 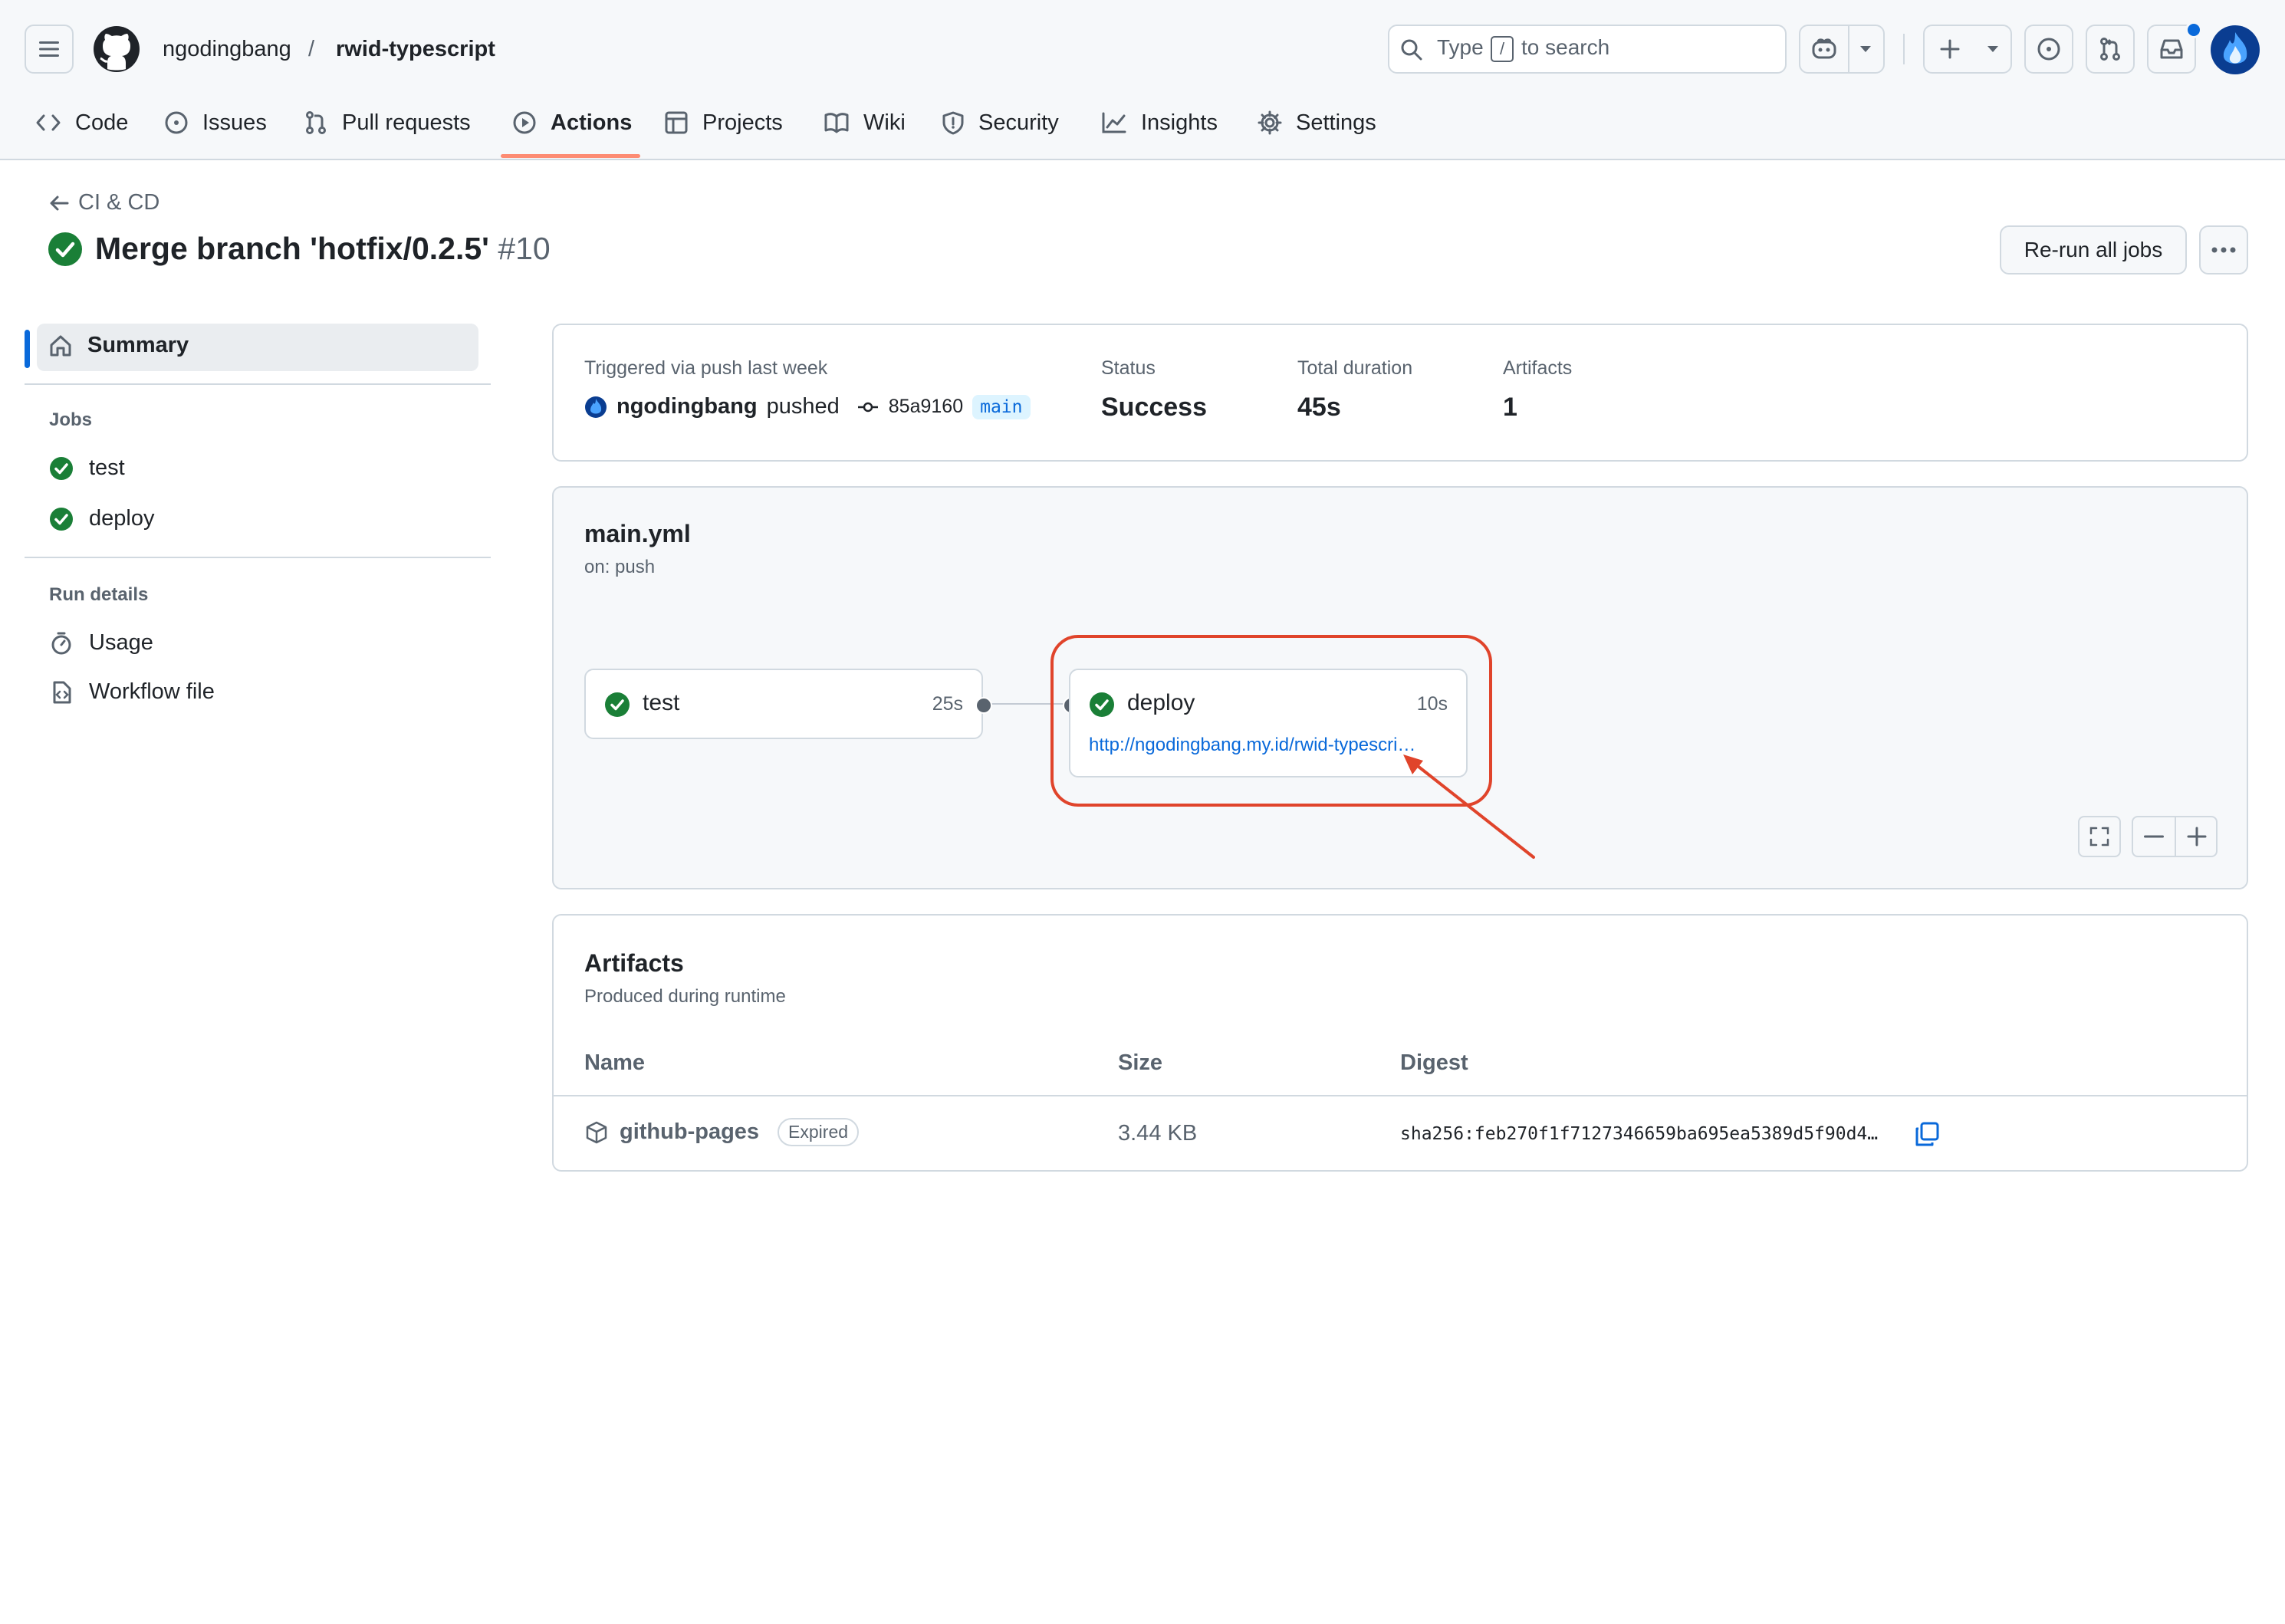 What do you see at coordinates (706, 368) in the screenshot?
I see `trigger-label: Triggered via push last week` at bounding box center [706, 368].